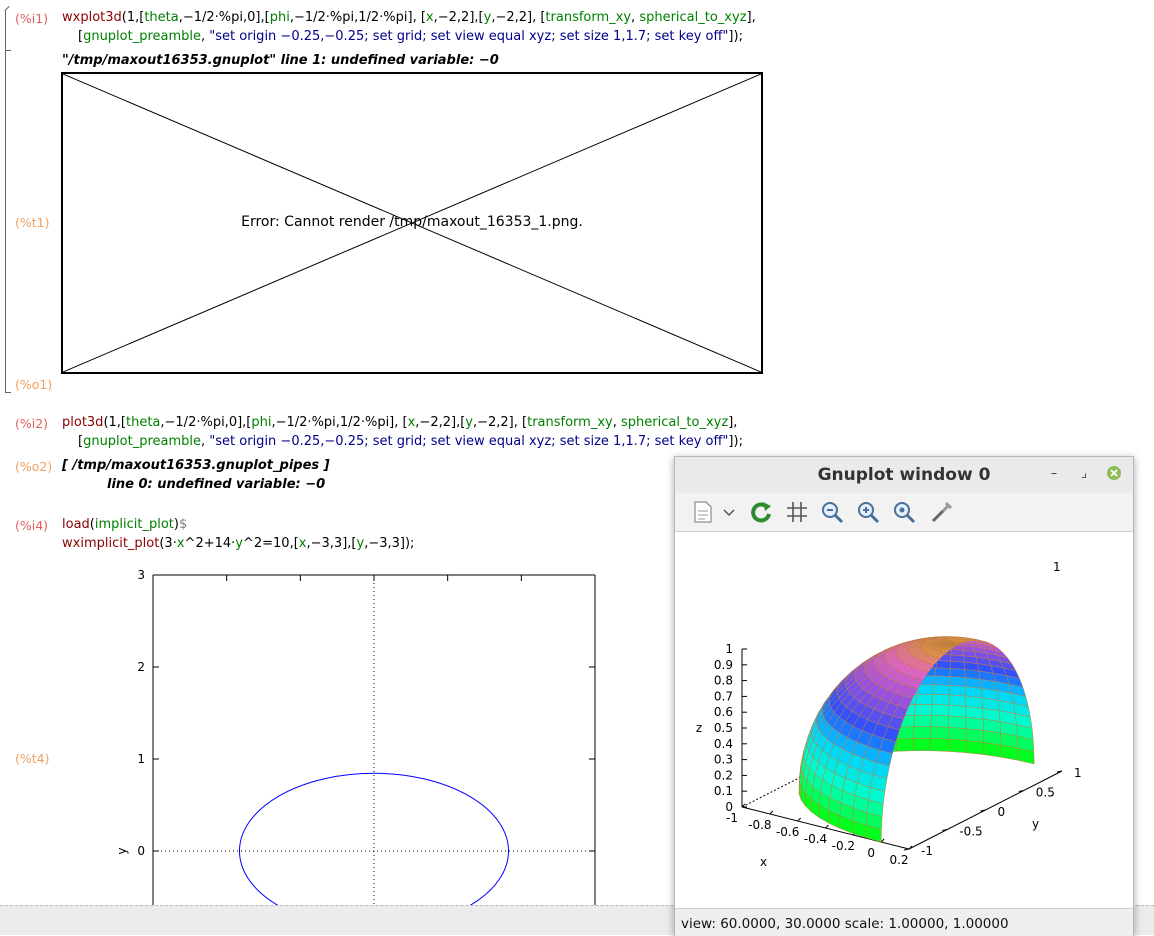 Image resolution: width=1154 pixels, height=936 pixels. I want to click on code-variable: transform_xy, so click(570, 422).